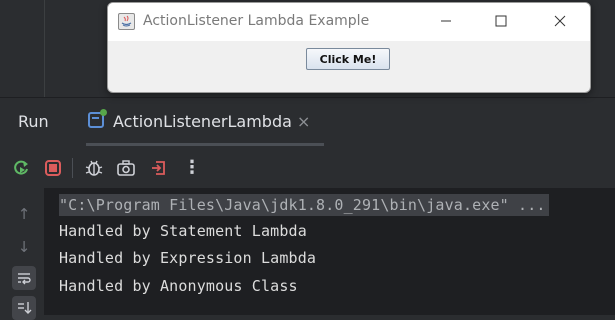  Describe the element at coordinates (501, 21) in the screenshot. I see `maximize-icon` at that location.